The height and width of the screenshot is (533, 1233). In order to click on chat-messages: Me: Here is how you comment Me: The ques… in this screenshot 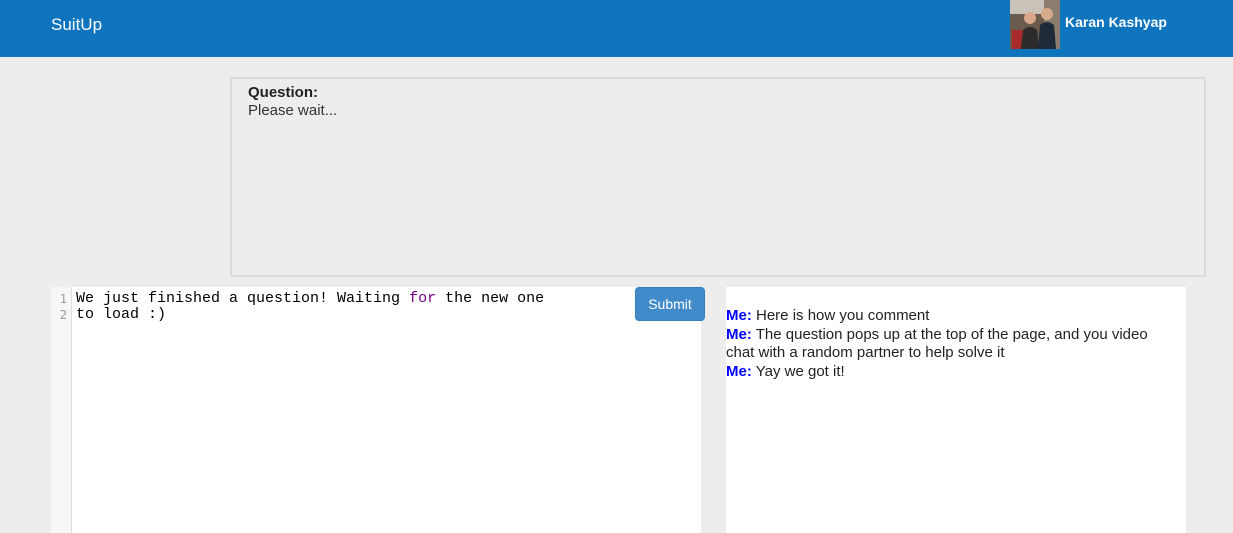, I will do `click(951, 344)`.